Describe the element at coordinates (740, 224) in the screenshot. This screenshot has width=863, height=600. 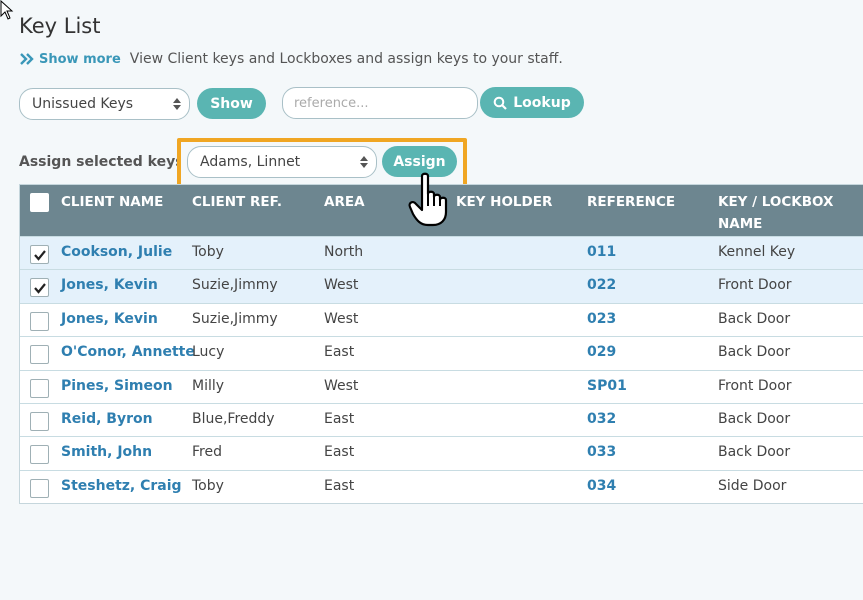
I see `col-key-lockbox-line2: NAME` at that location.